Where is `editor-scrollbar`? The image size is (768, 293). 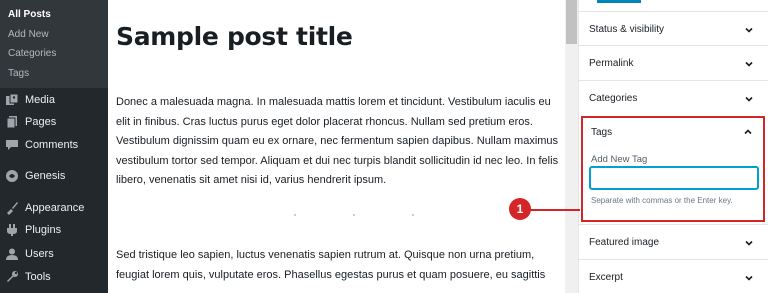 editor-scrollbar is located at coordinates (571, 146).